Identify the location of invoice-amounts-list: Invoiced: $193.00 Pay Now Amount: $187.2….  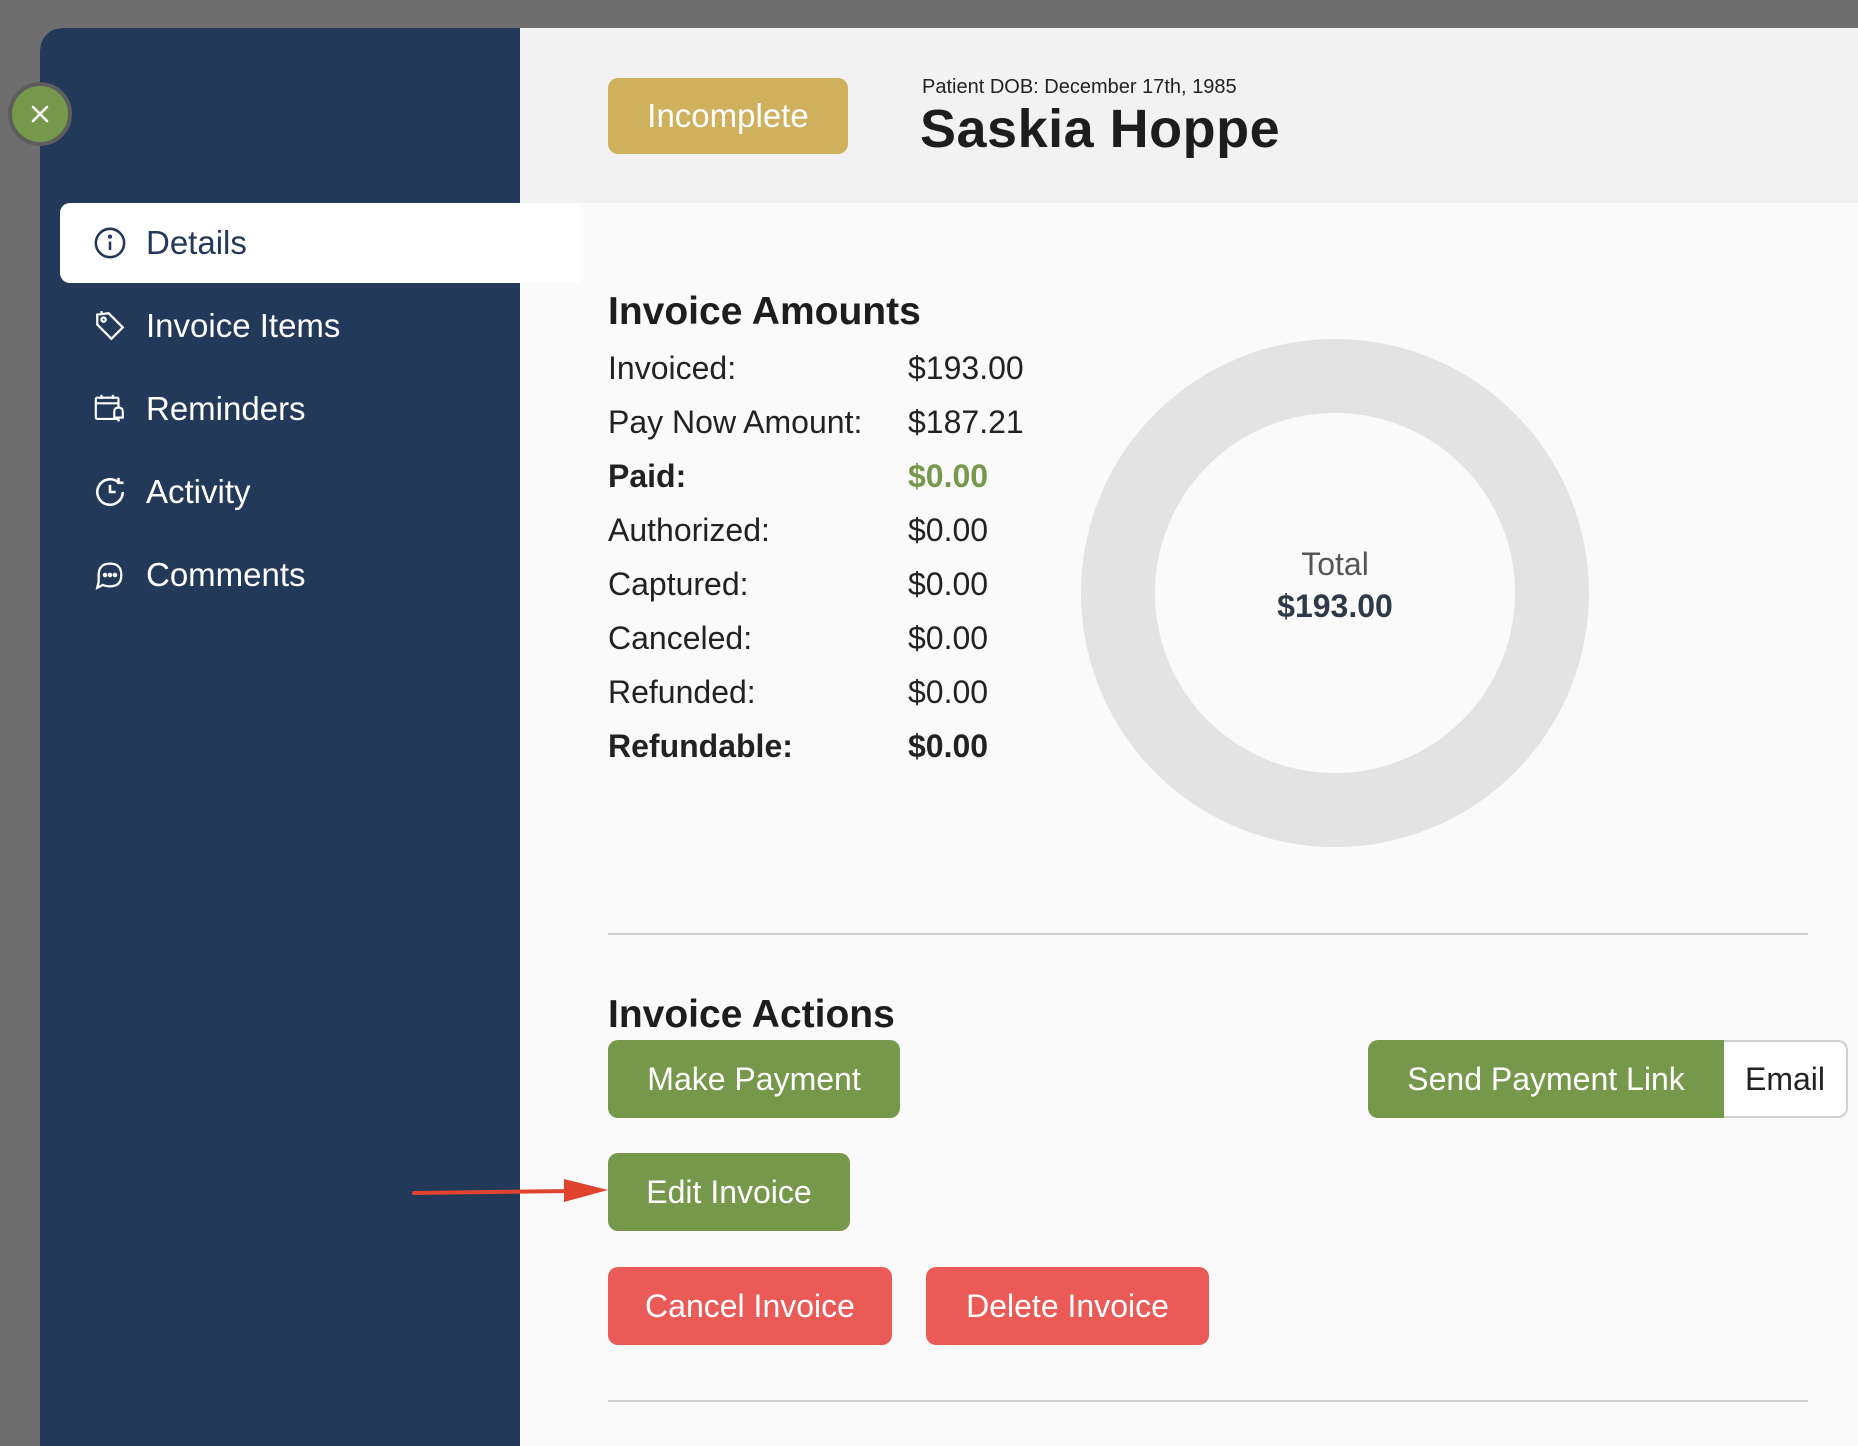
(816, 557).